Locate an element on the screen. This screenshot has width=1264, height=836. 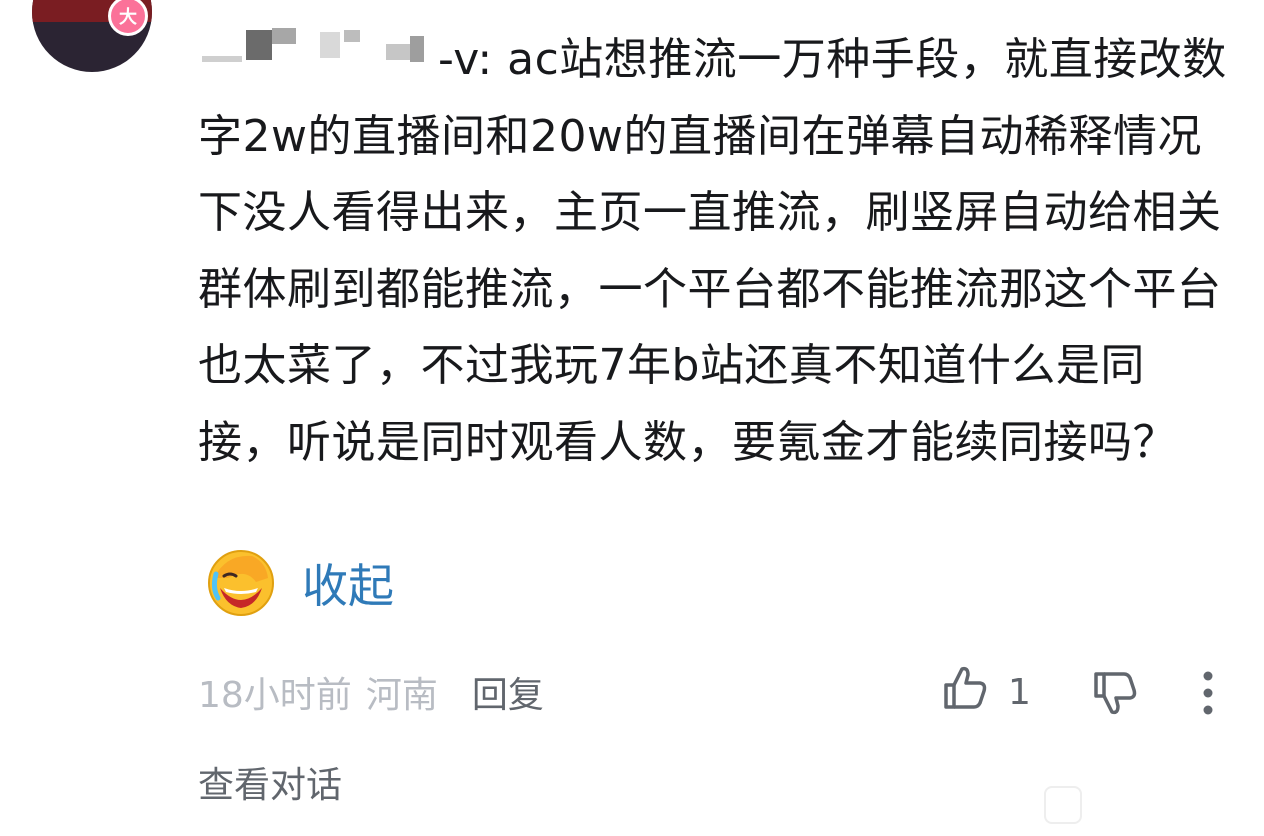
comment-time: 18小时前 is located at coordinates (275, 695).